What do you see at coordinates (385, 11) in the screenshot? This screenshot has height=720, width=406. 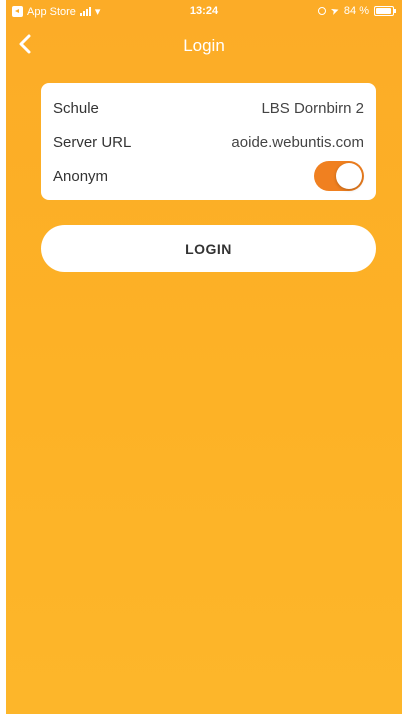 I see `battery-icon` at bounding box center [385, 11].